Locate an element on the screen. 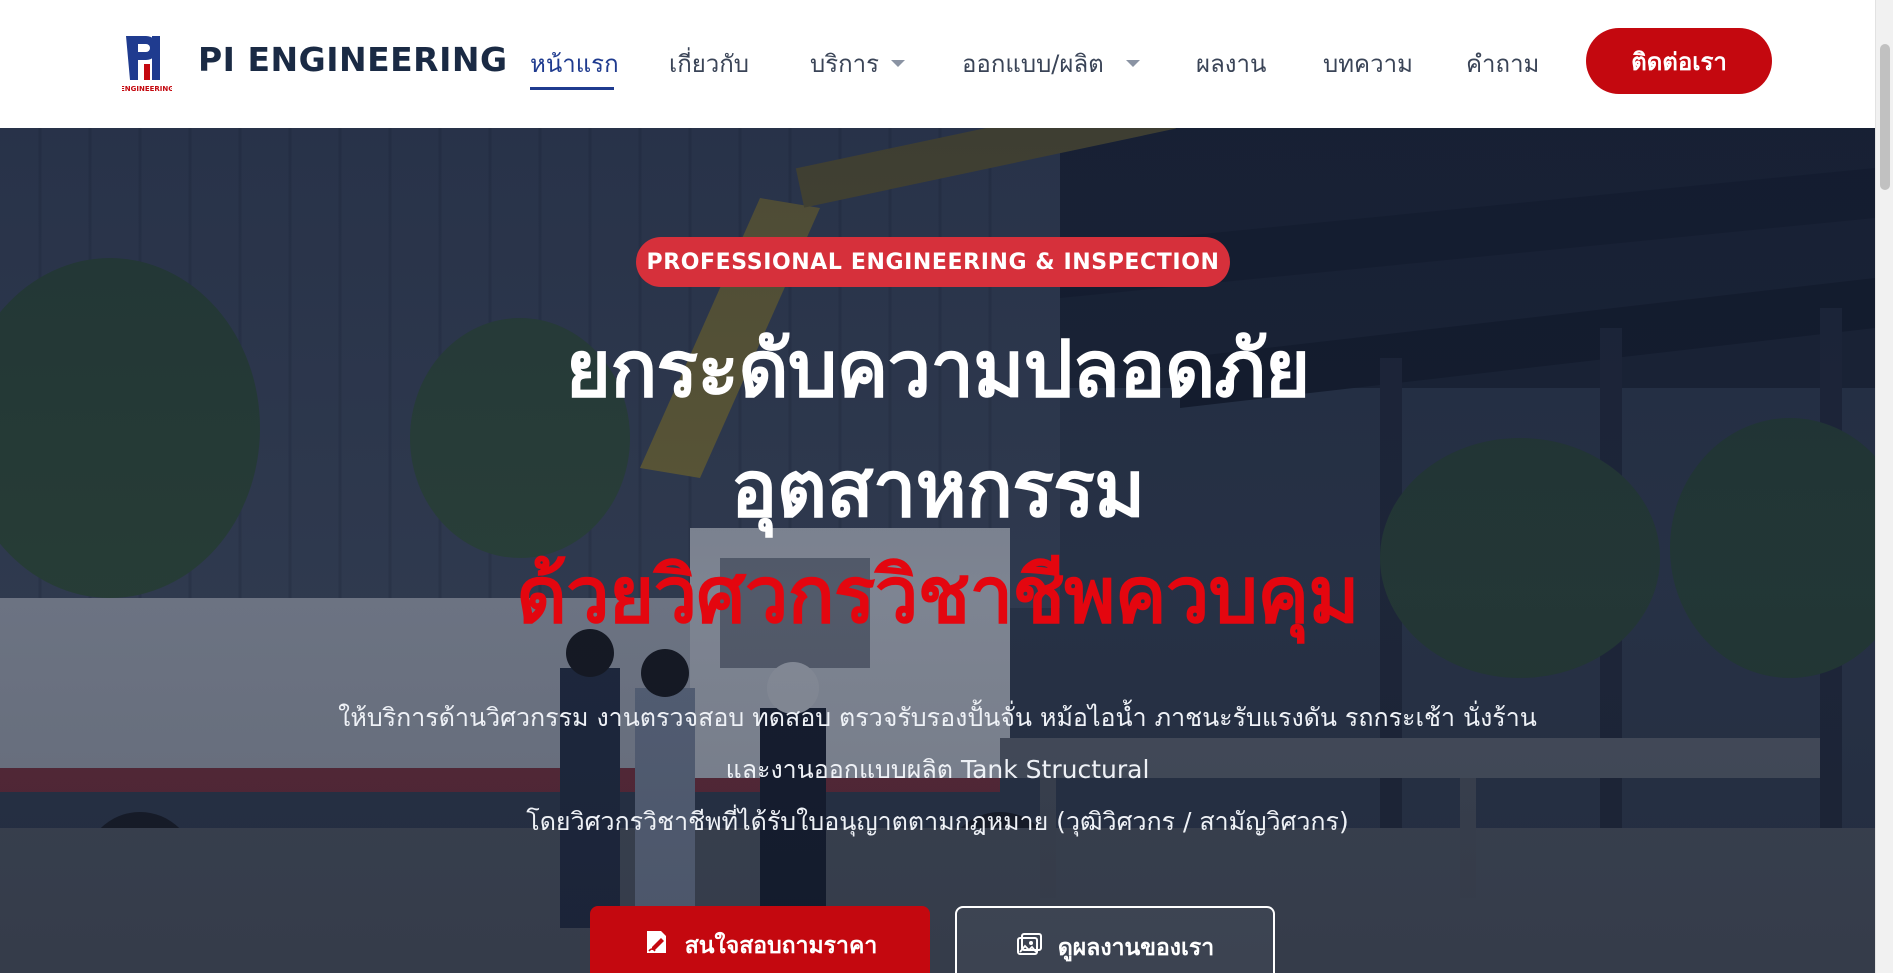  hero-headline-line2: อุตสาหกรรม is located at coordinates (938, 490).